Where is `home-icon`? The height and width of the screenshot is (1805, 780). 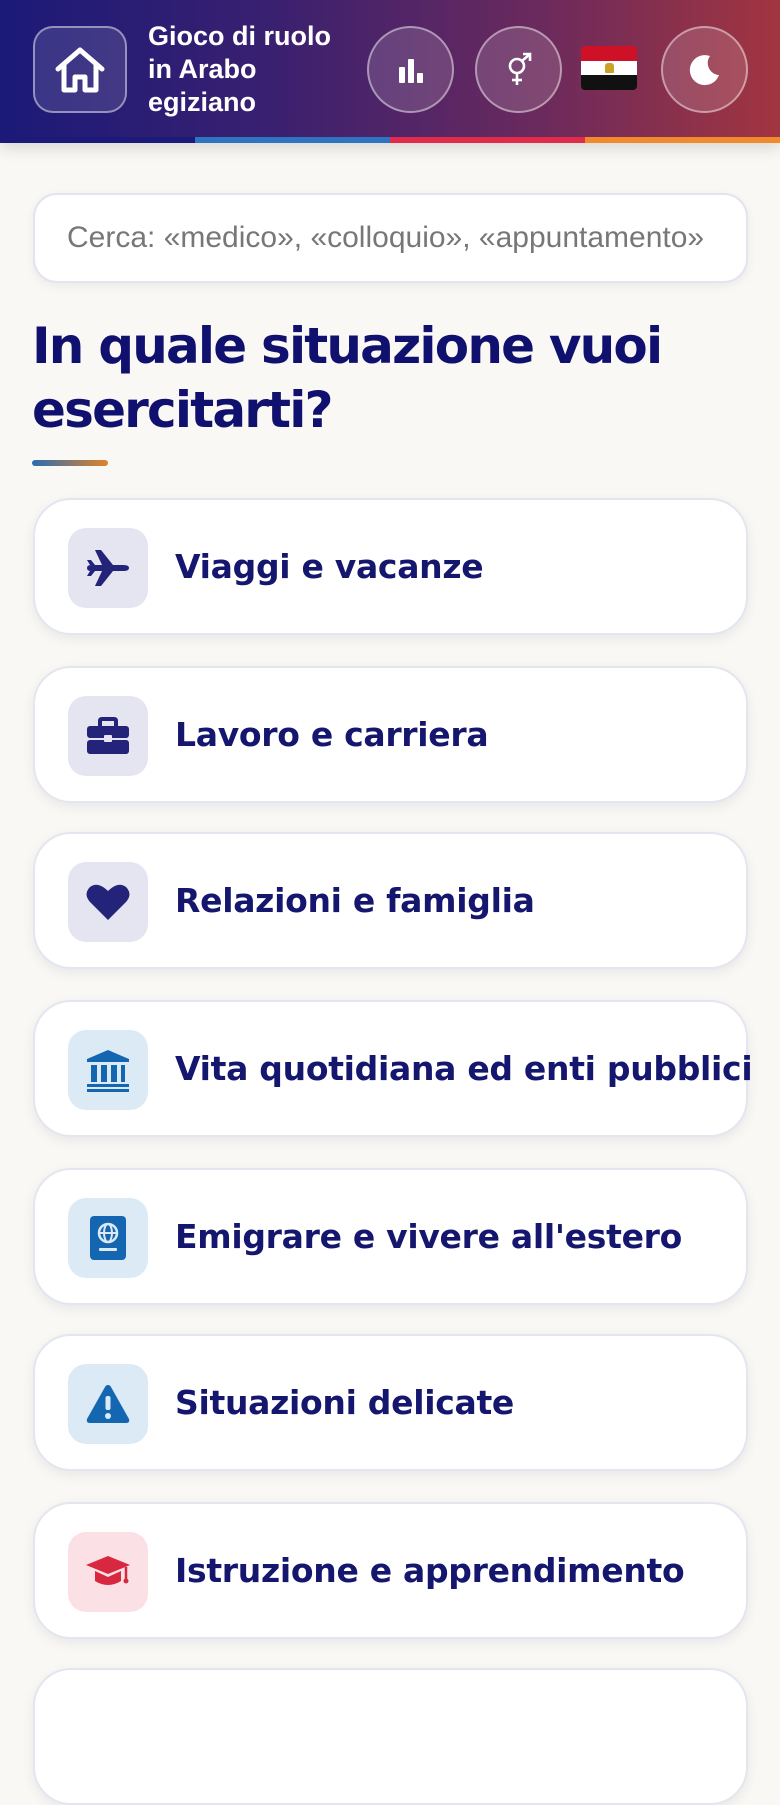 home-icon is located at coordinates (80, 69).